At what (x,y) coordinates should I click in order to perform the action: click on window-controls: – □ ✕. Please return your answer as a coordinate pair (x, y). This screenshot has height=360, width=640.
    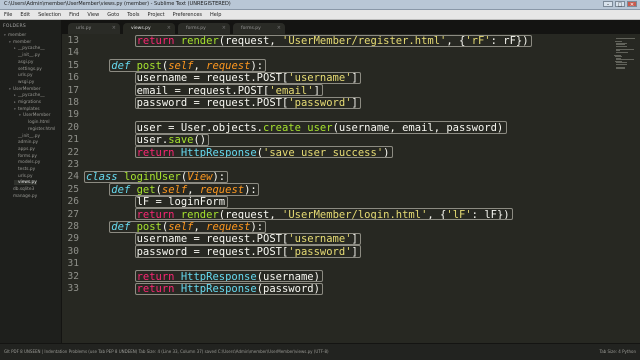
    Looking at the image, I should click on (620, 4).